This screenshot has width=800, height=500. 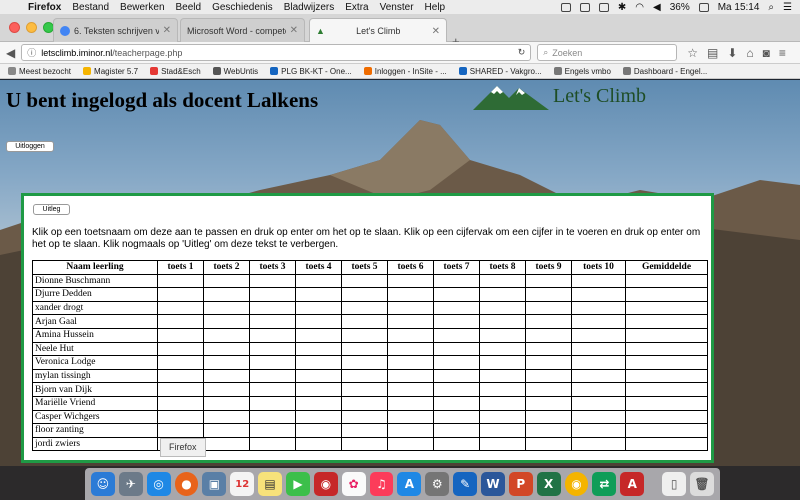 I want to click on firefox-icon: ●, so click(x=186, y=484).